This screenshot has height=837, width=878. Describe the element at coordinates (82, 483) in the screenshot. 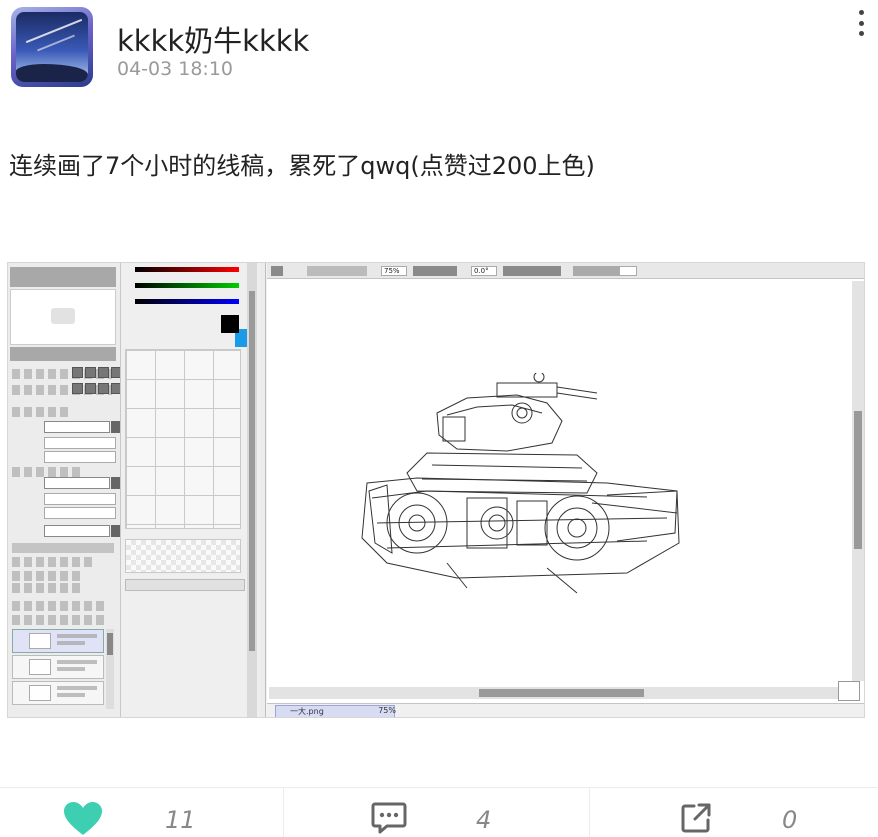

I see `texture-select` at that location.